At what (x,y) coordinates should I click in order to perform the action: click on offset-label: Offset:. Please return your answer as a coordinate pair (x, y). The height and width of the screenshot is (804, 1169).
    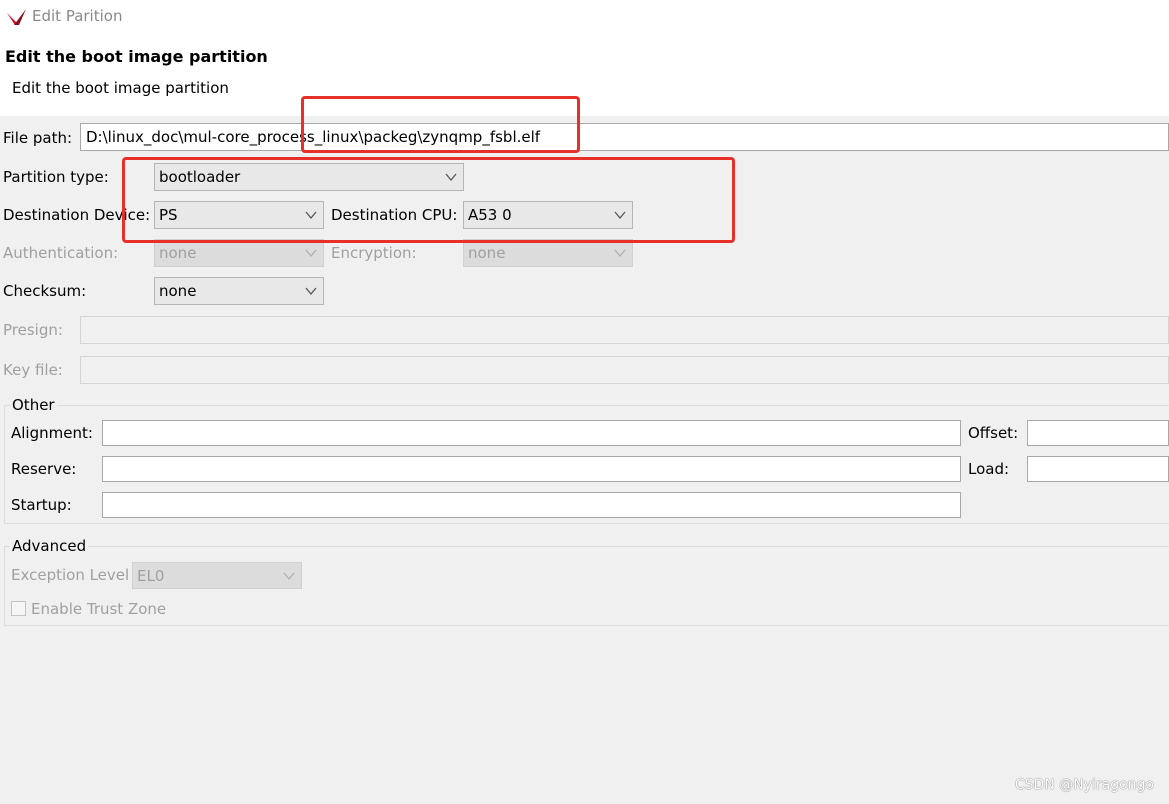
    Looking at the image, I should click on (993, 433).